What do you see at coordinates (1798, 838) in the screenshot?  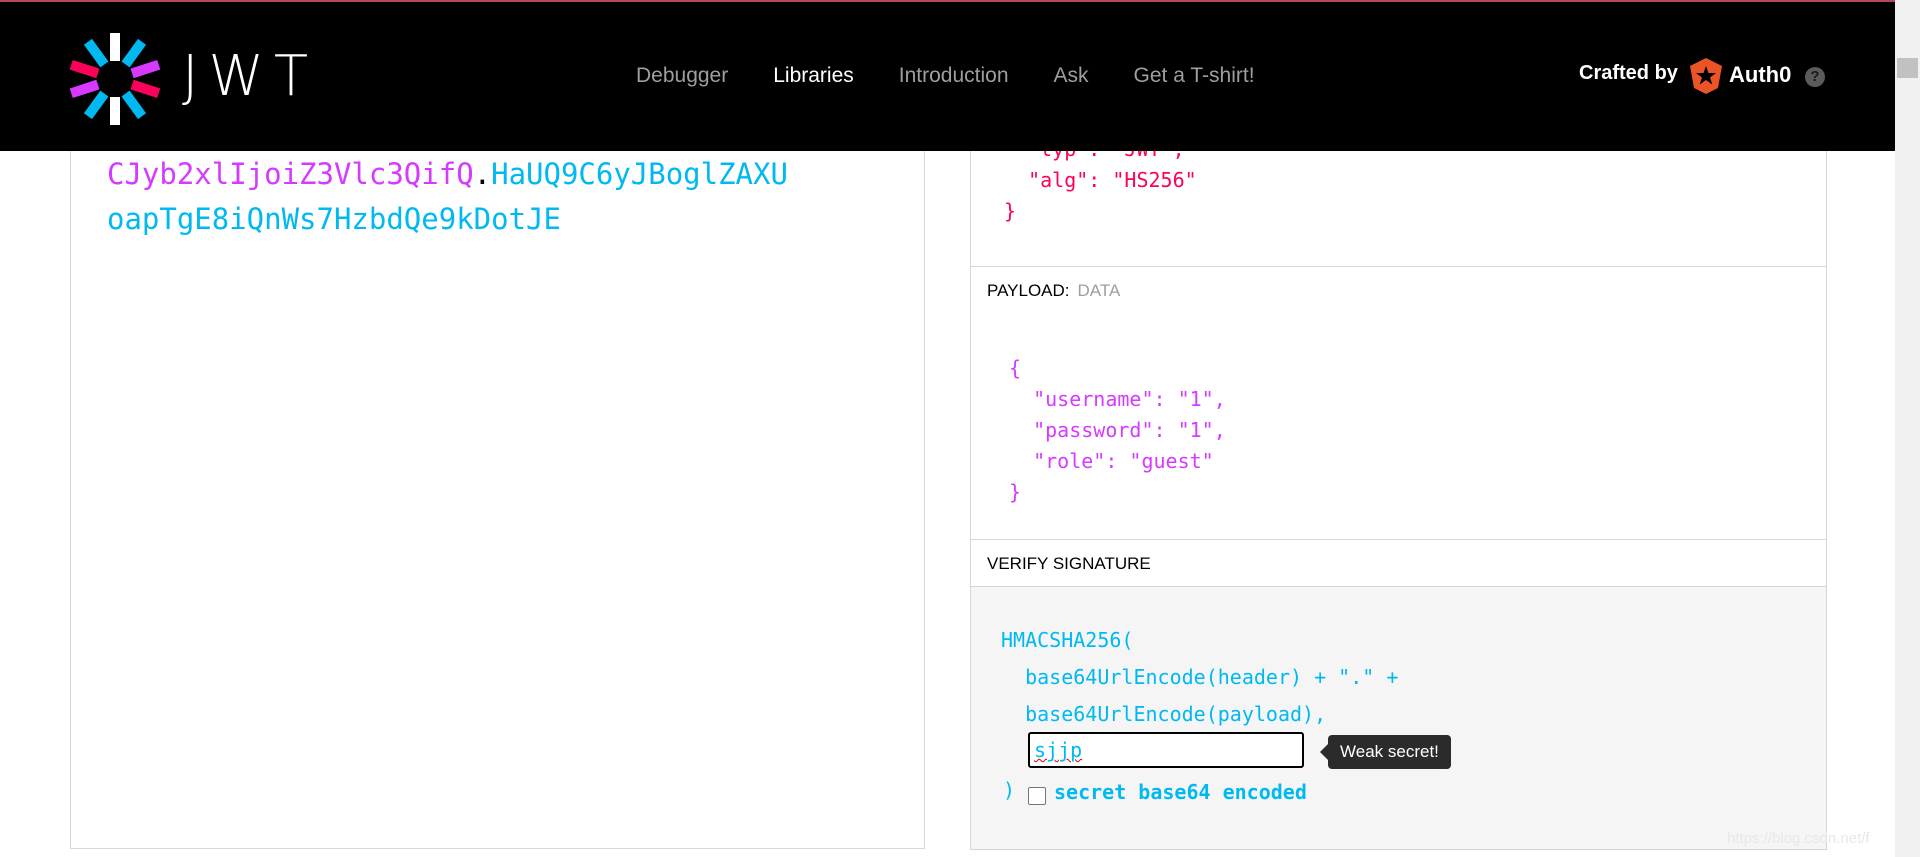 I see `watermark: https://blog.csdn.net/f` at bounding box center [1798, 838].